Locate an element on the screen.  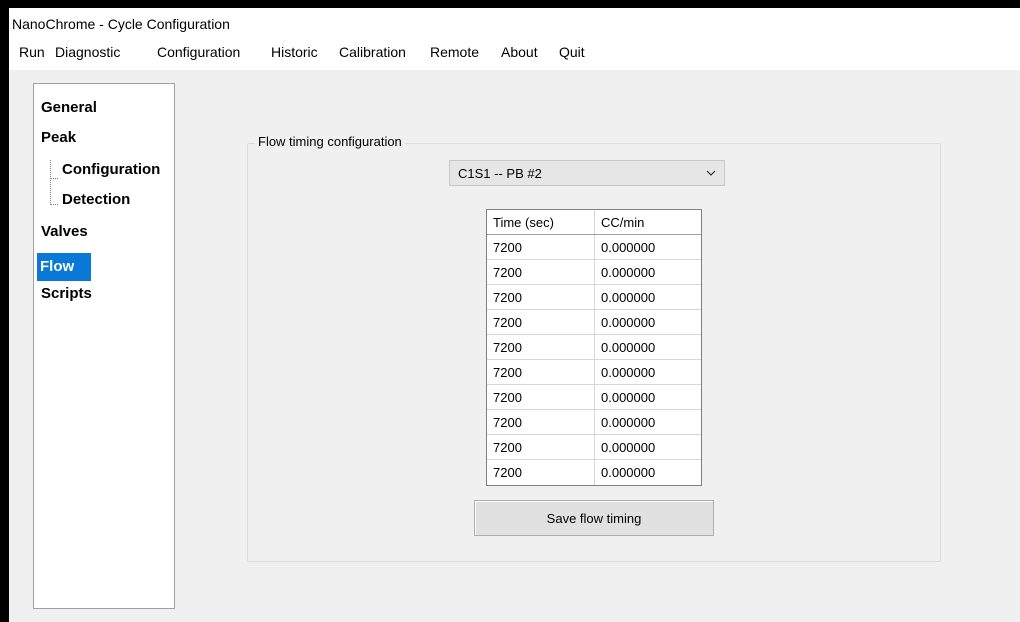
flow-program-select-value: C1S1 -- PB #2 is located at coordinates (500, 173).